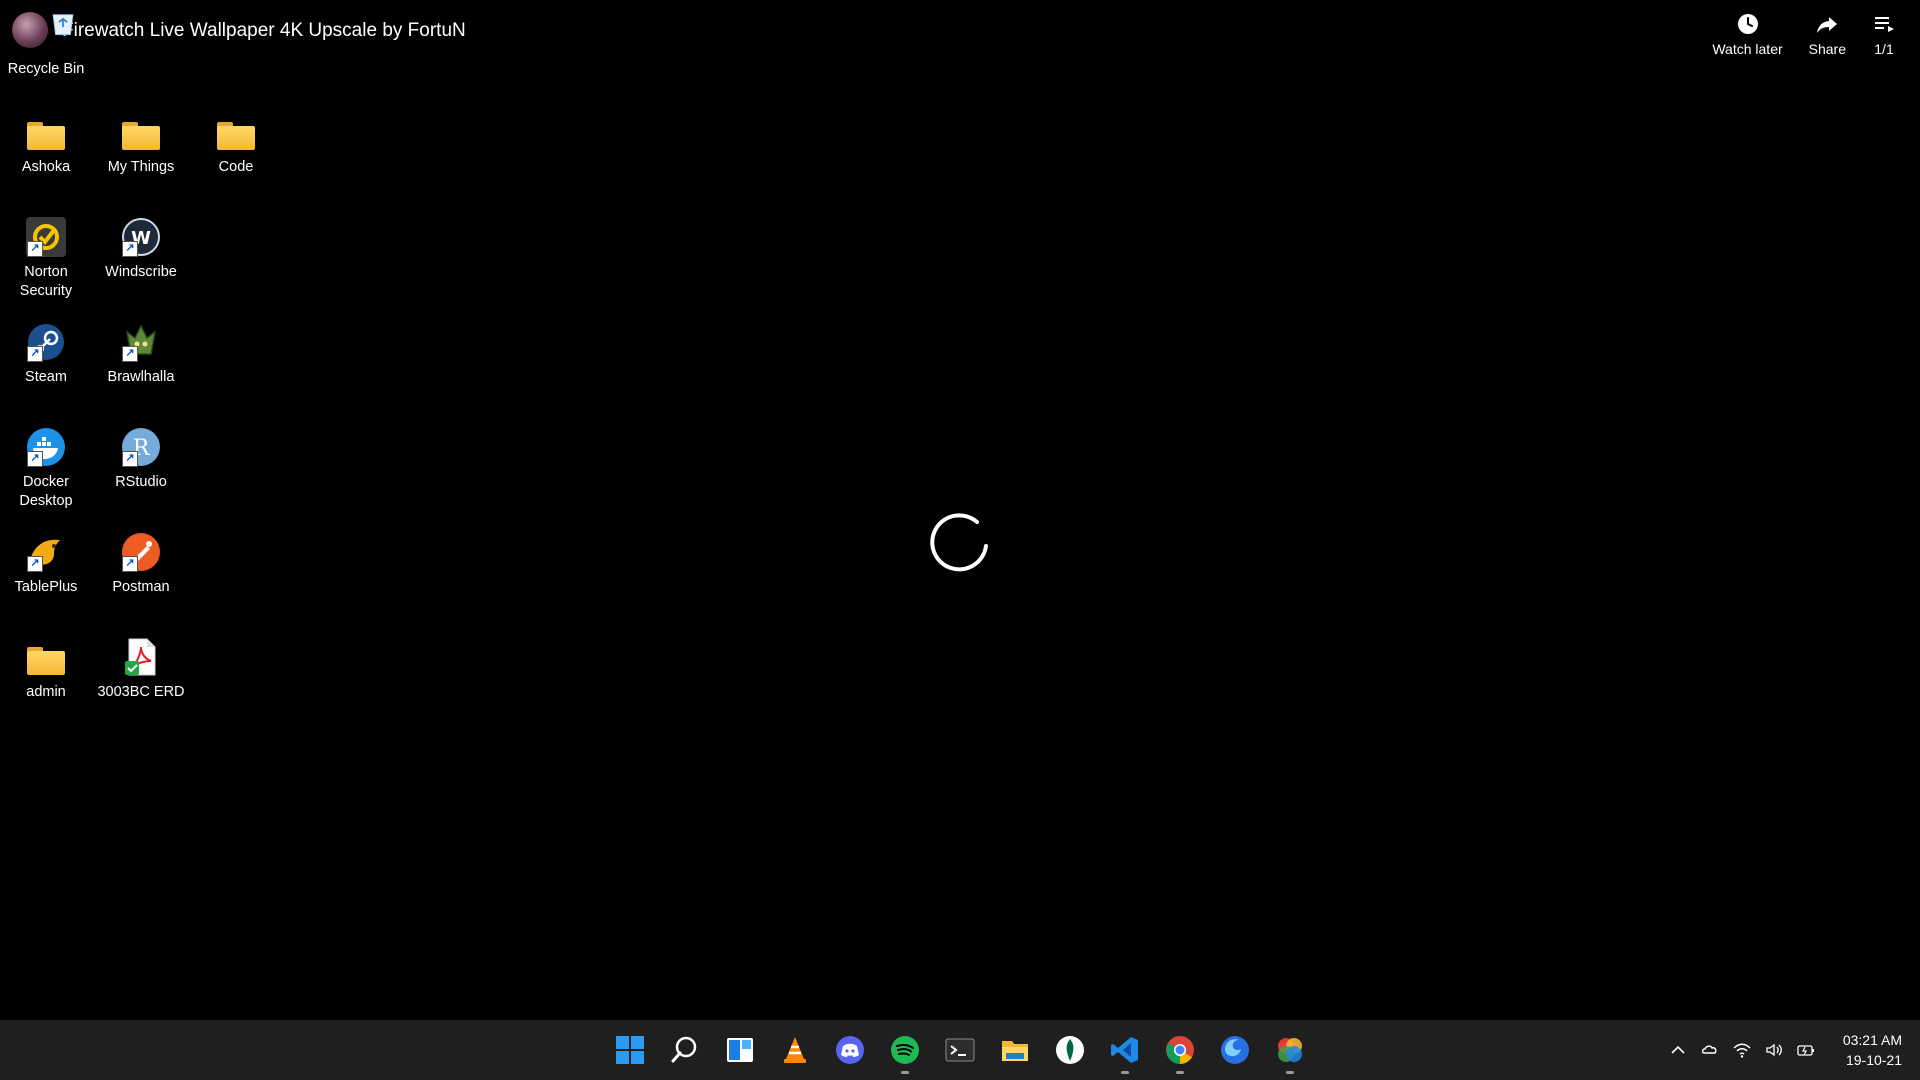 The height and width of the screenshot is (1080, 1920). What do you see at coordinates (141, 692) in the screenshot?
I see `desktop-icon-label: 3003BC ERD` at bounding box center [141, 692].